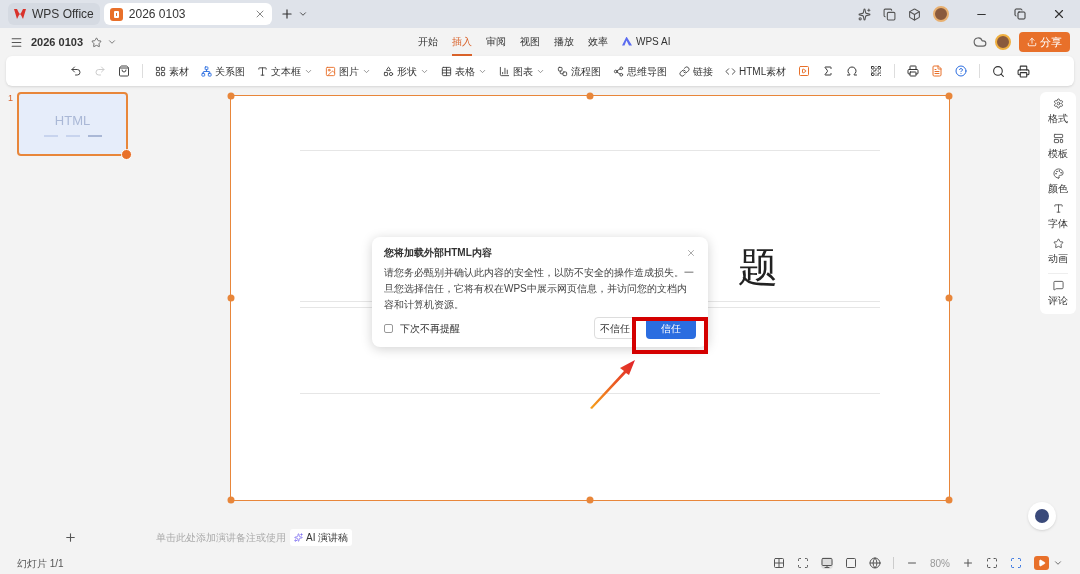  What do you see at coordinates (57, 42) in the screenshot?
I see `document-title: 2026 0103` at bounding box center [57, 42].